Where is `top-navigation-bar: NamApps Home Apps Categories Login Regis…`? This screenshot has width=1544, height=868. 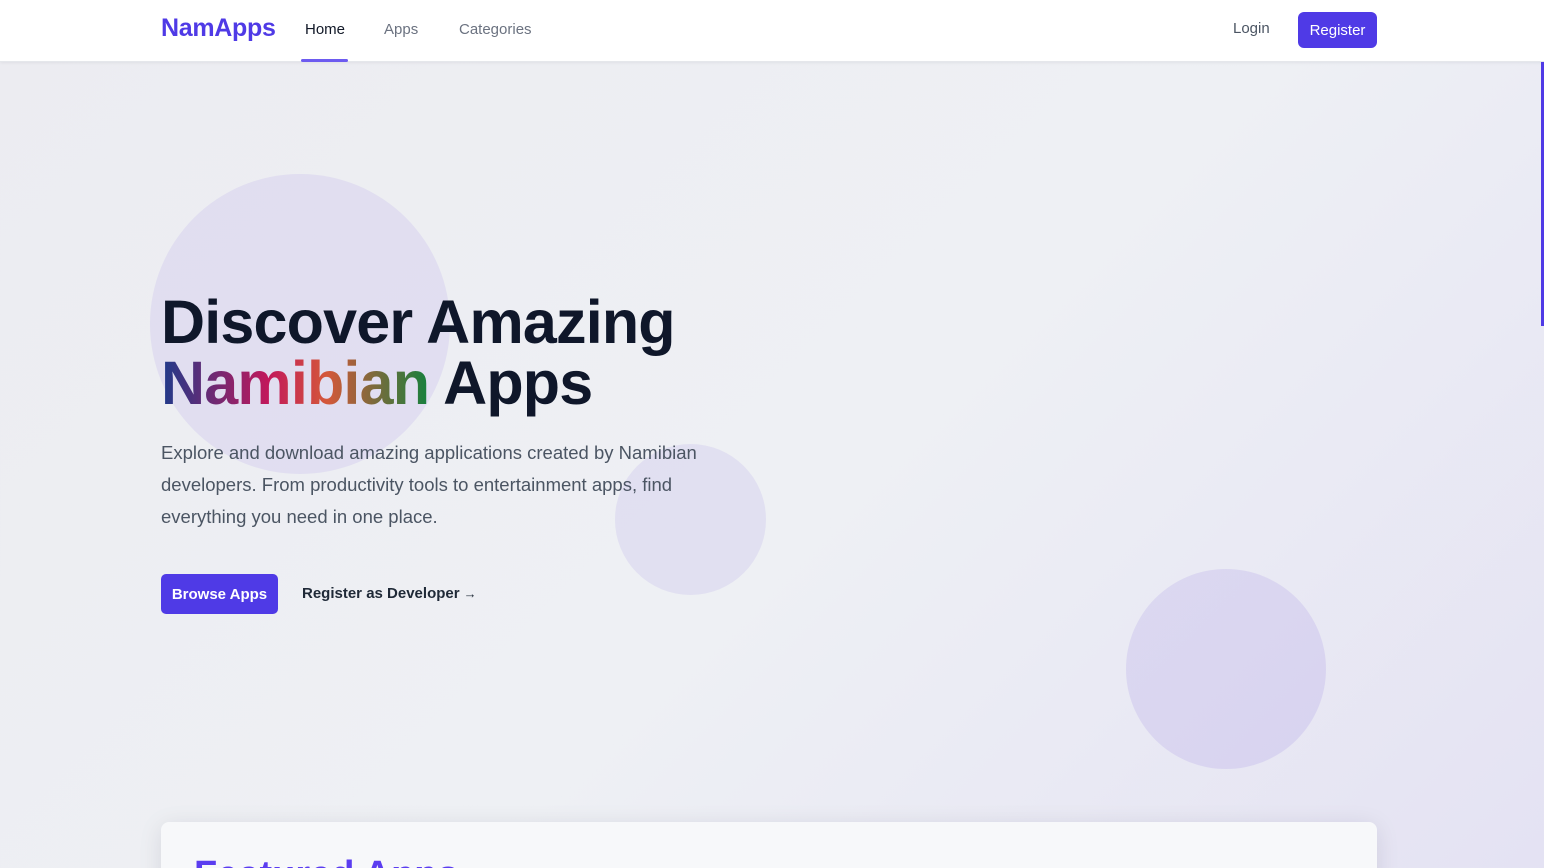 top-navigation-bar: NamApps Home Apps Categories Login Regis… is located at coordinates (772, 31).